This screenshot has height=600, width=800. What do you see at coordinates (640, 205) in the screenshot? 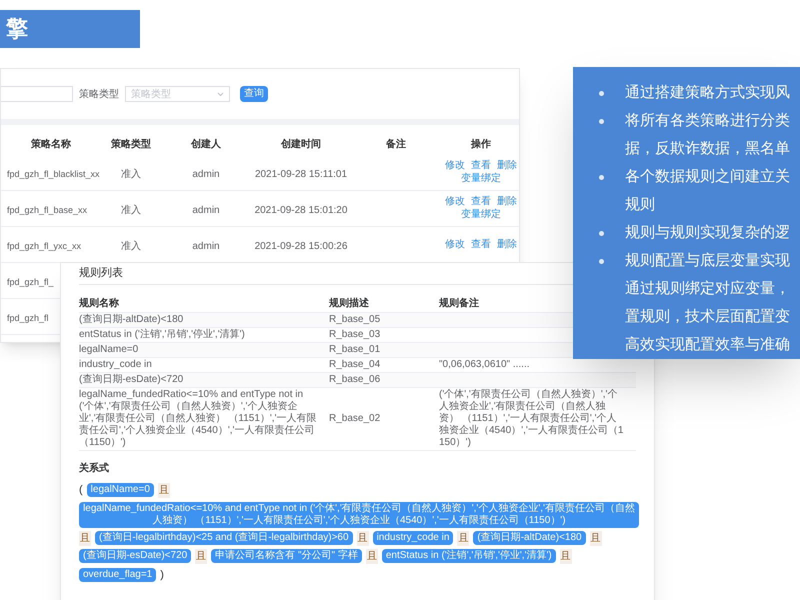
I see `bullet-text: 规则` at bounding box center [640, 205].